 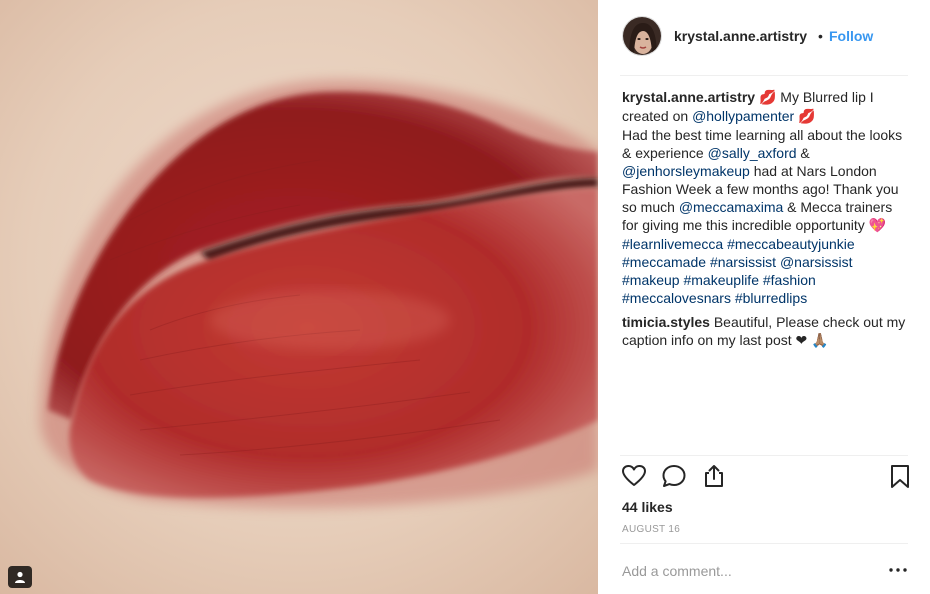 I want to click on reply-username: timicia.styles, so click(x=666, y=322).